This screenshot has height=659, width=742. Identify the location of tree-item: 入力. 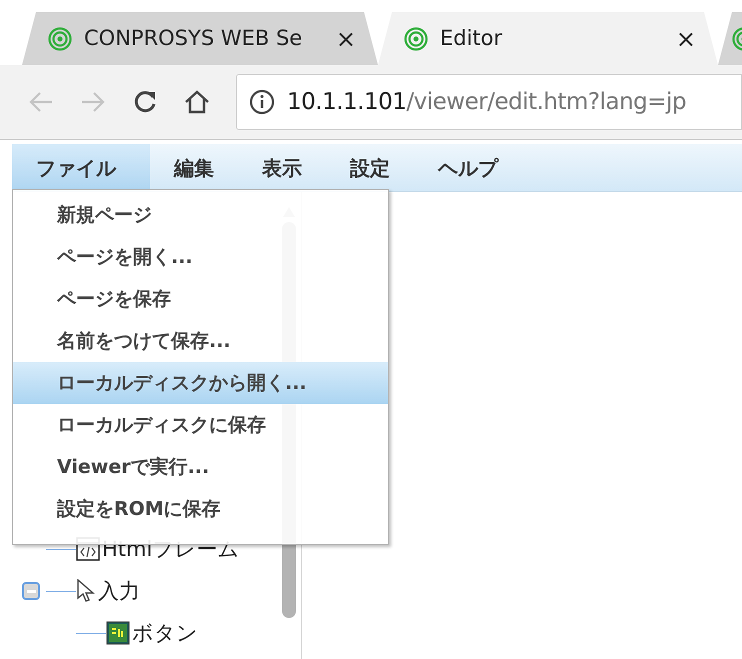
(119, 591).